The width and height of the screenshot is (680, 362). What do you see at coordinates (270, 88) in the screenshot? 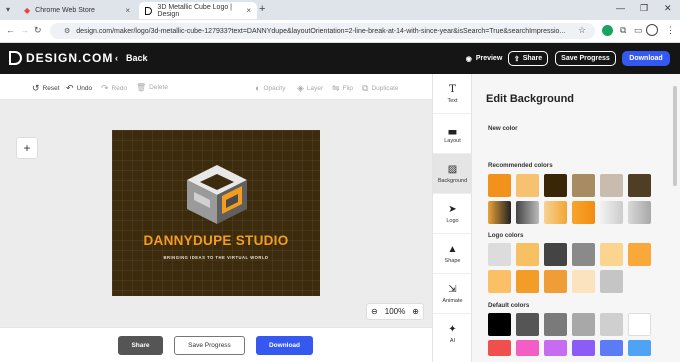
I see `opacity-button: ◐ Opacity` at bounding box center [270, 88].